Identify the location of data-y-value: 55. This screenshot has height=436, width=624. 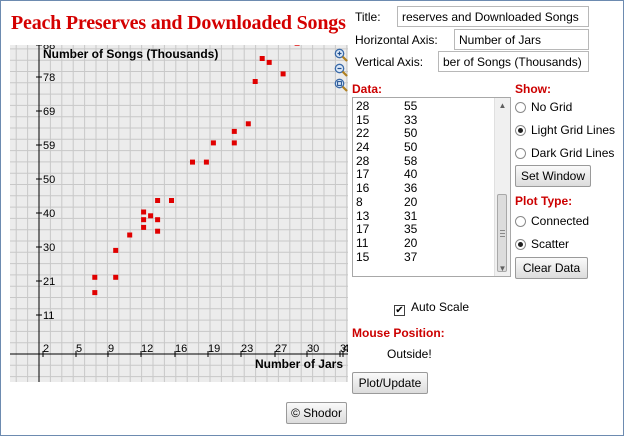
(411, 106).